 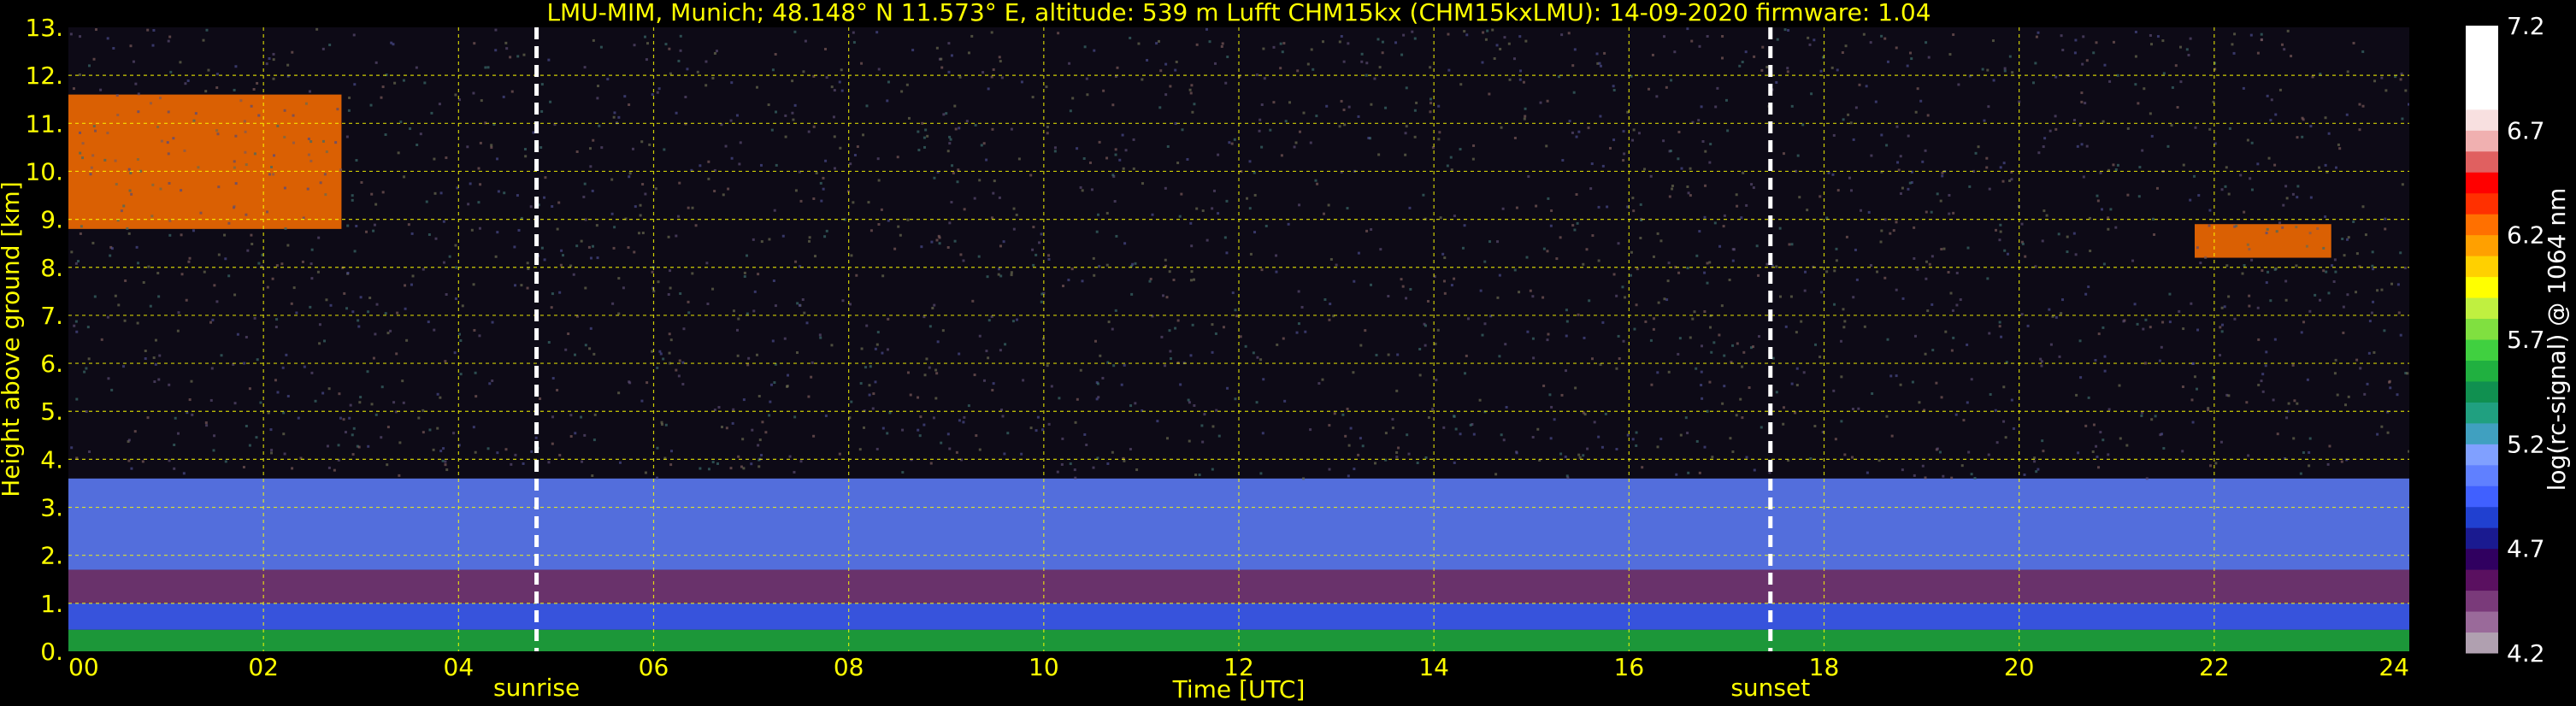 I want to click on x-tick-label: 18, so click(x=1825, y=667).